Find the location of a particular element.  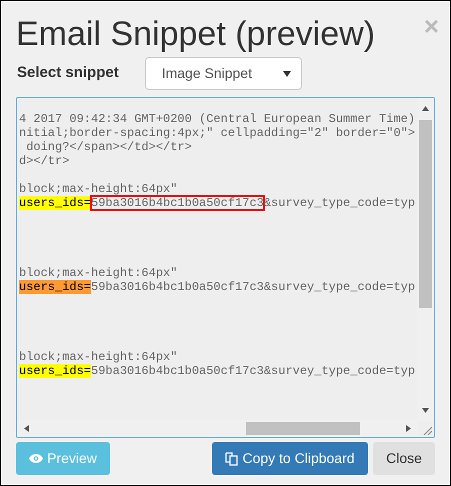

copy-button: Copy to Clipboard is located at coordinates (290, 458).